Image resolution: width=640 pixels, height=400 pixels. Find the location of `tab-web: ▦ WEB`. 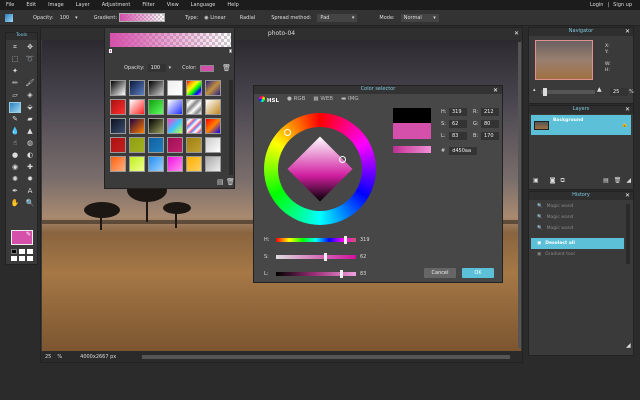

tab-web: ▦ WEB is located at coordinates (323, 100).